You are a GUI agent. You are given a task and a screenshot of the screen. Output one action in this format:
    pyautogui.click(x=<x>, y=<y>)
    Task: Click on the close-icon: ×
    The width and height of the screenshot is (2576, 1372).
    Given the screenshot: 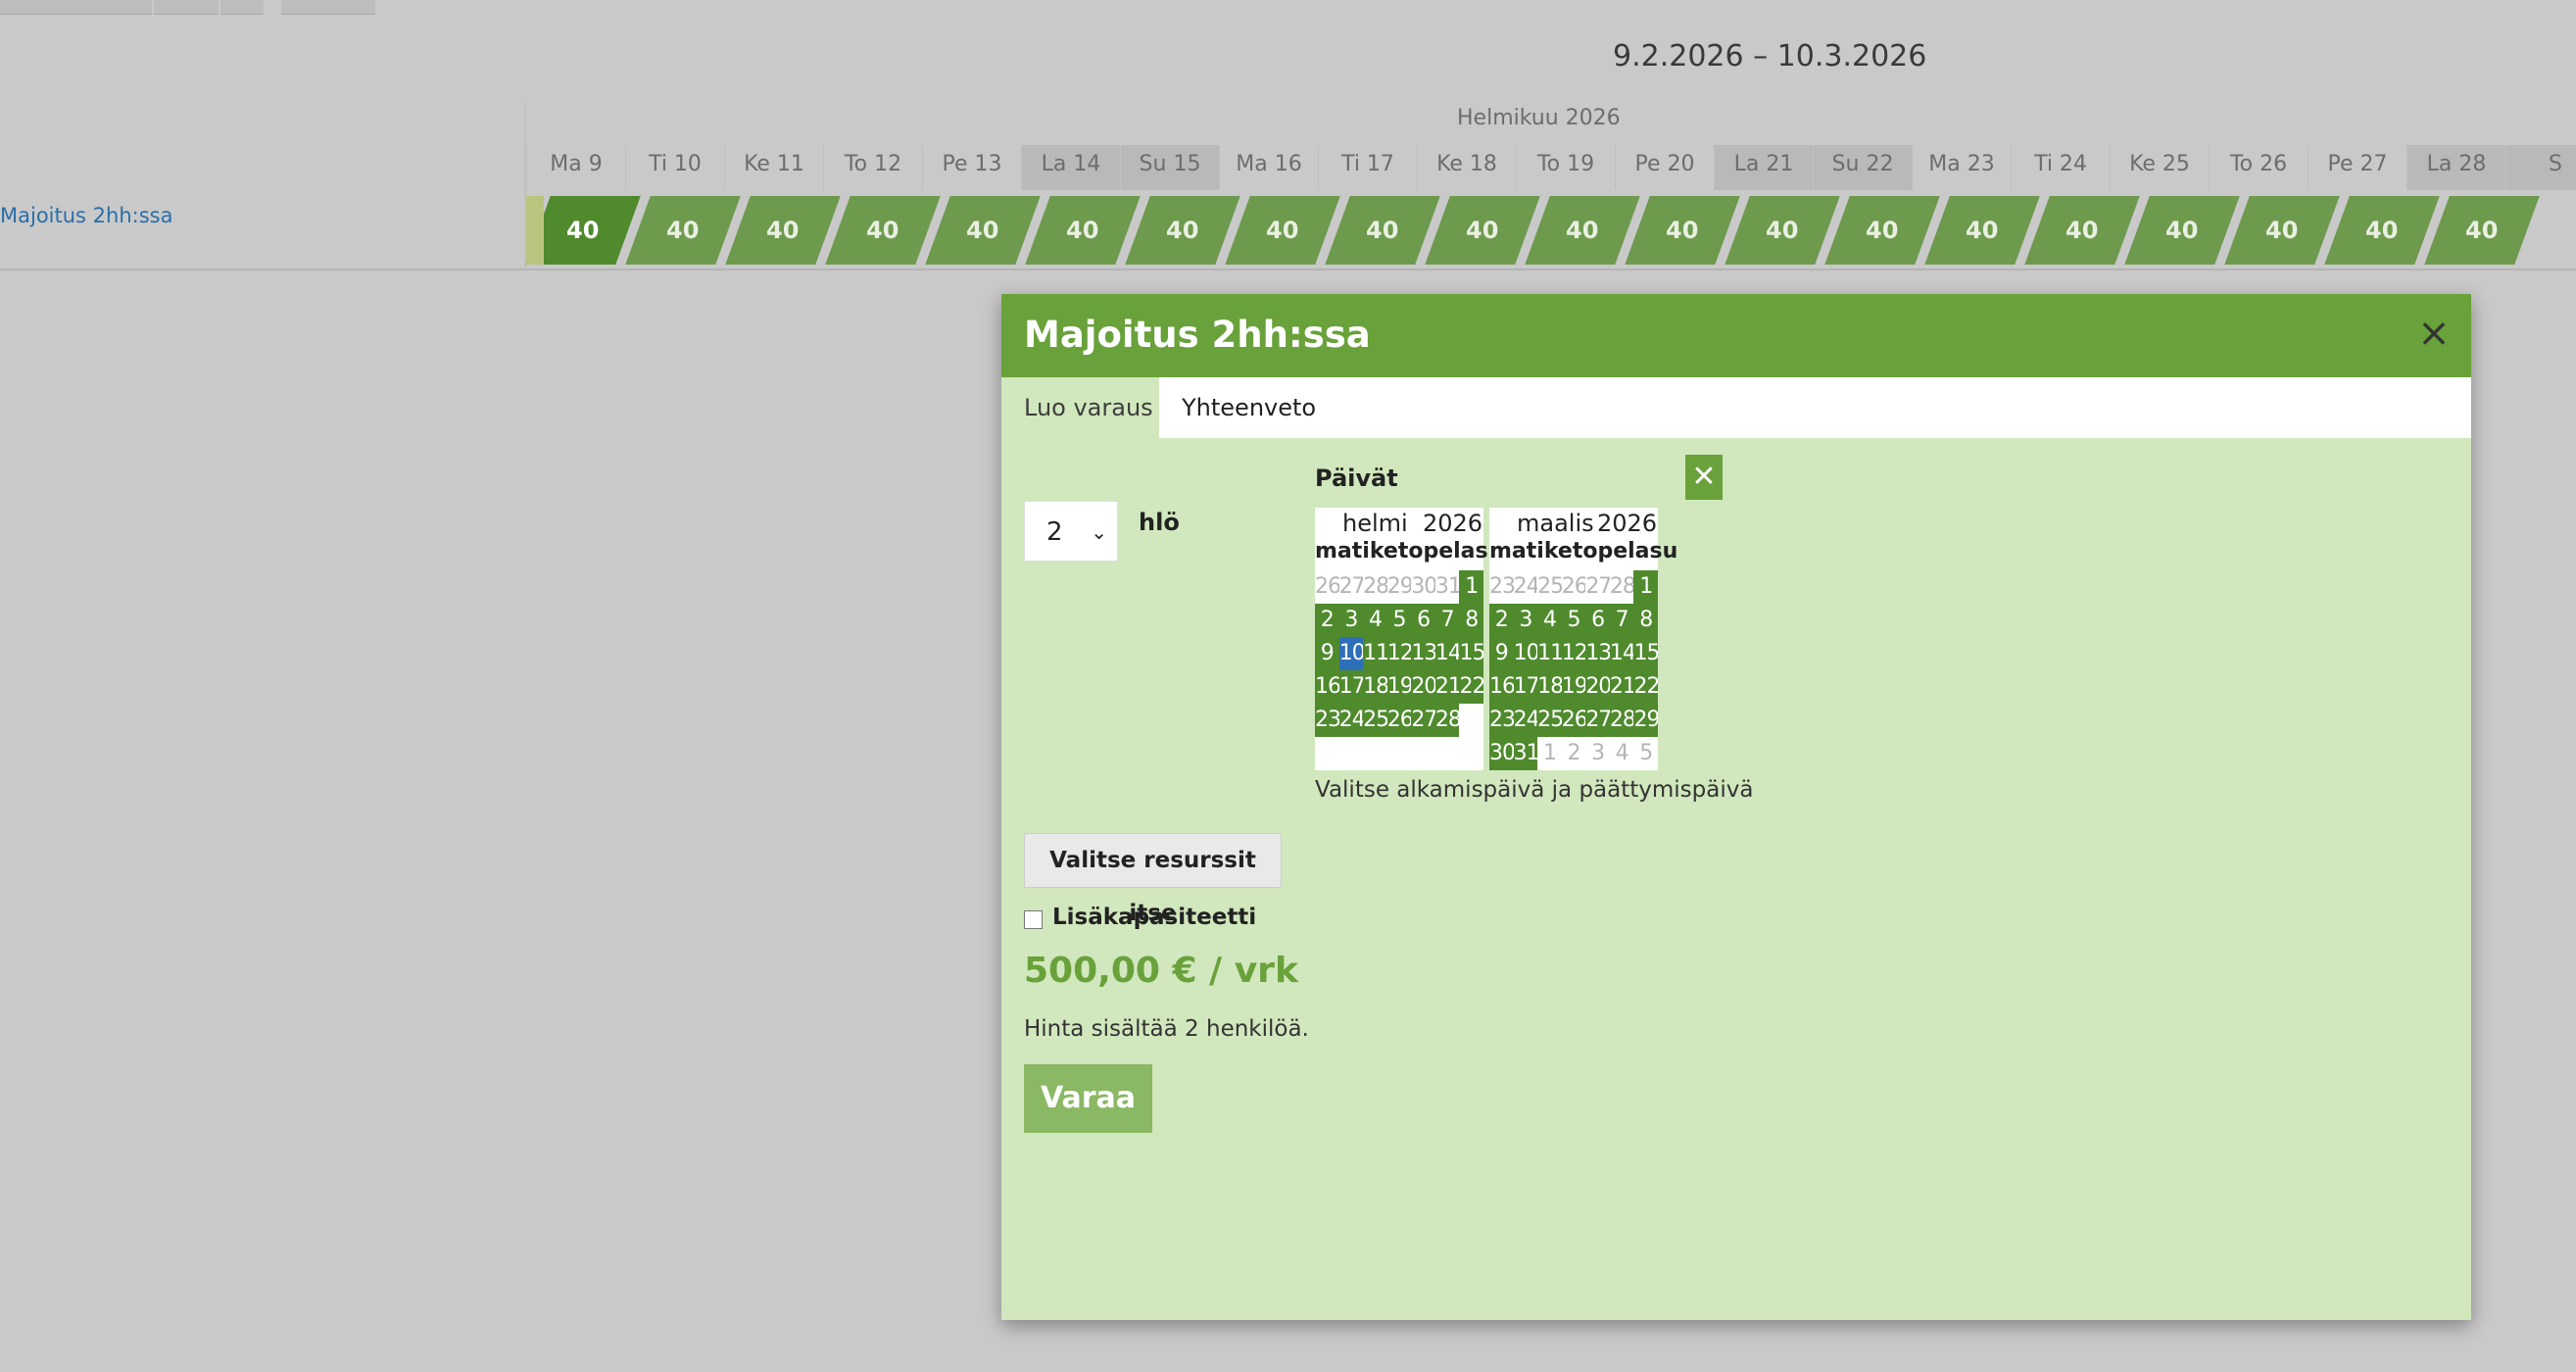 What is the action you would take?
    pyautogui.click(x=2434, y=333)
    